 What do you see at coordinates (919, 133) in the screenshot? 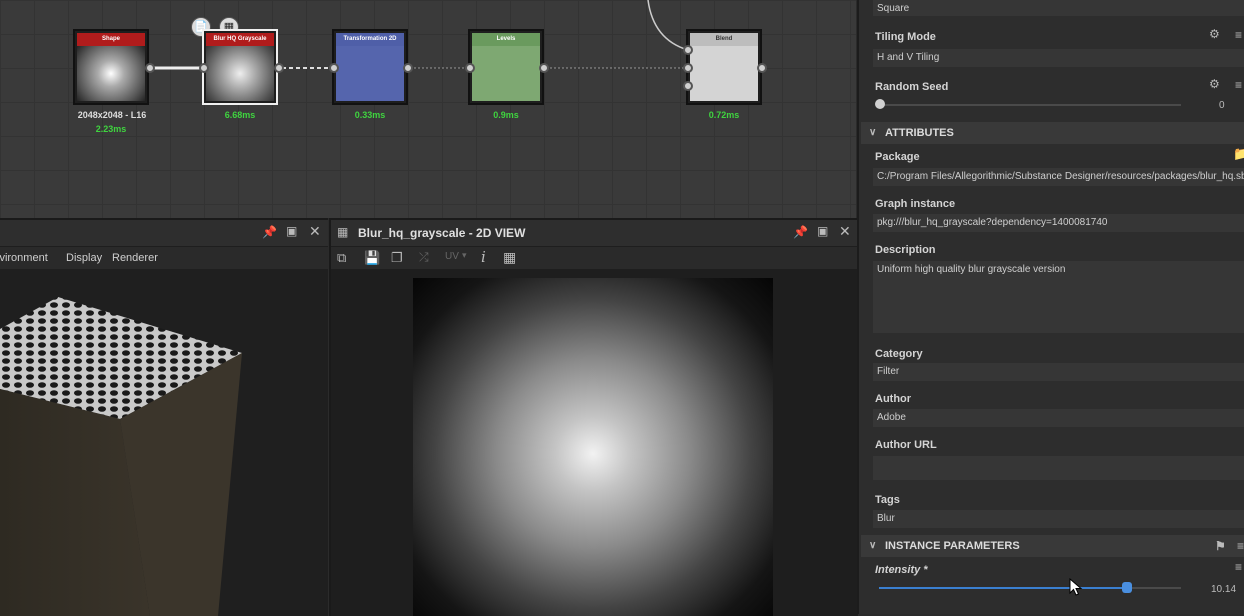
I see `attributes-header-label: ATTRIBUTES` at bounding box center [919, 133].